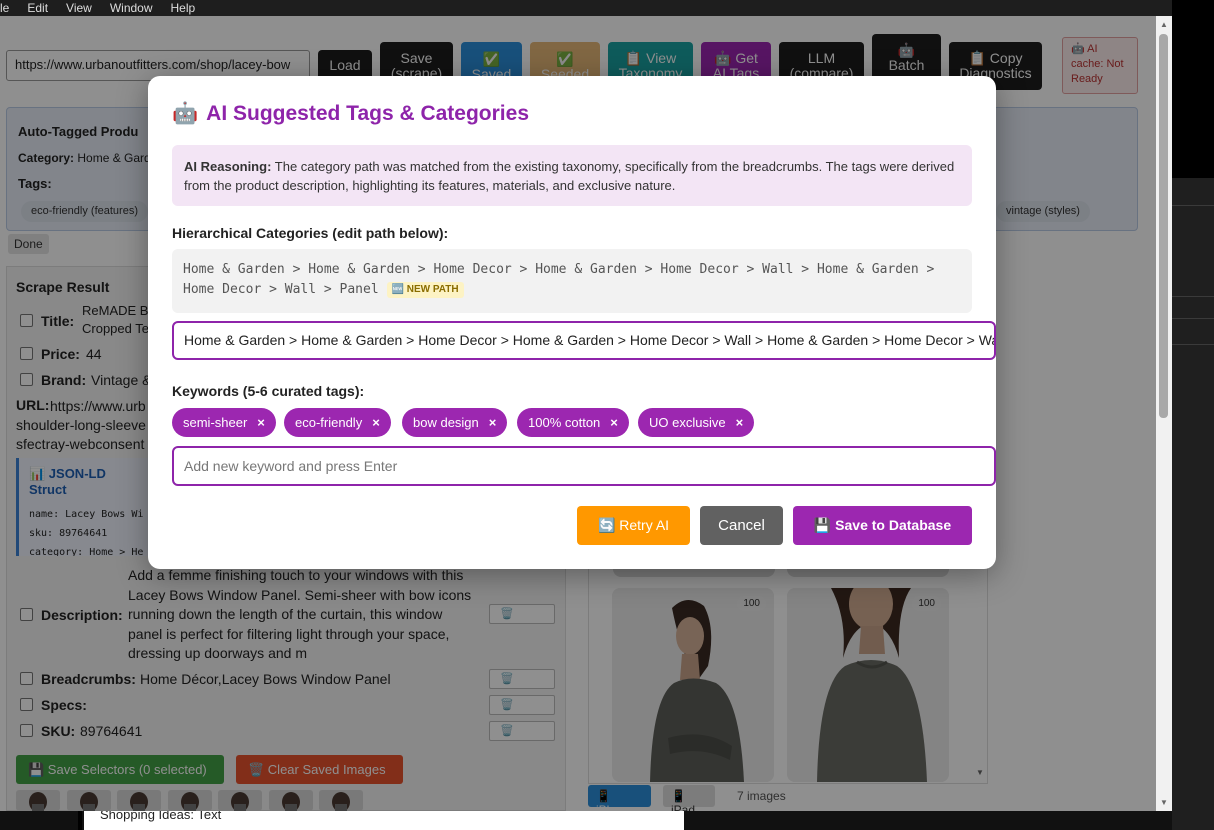 This screenshot has height=830, width=1214. I want to click on keyword-tag: UO exclusive ×, so click(696, 422).